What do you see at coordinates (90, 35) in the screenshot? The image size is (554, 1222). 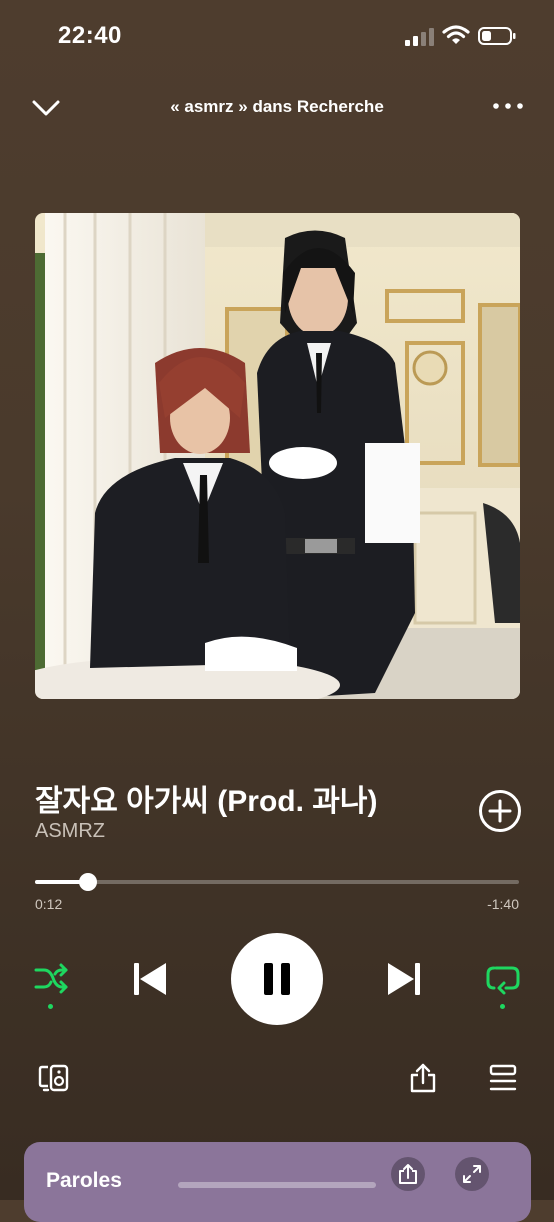 I see `status-time: 22:40` at bounding box center [90, 35].